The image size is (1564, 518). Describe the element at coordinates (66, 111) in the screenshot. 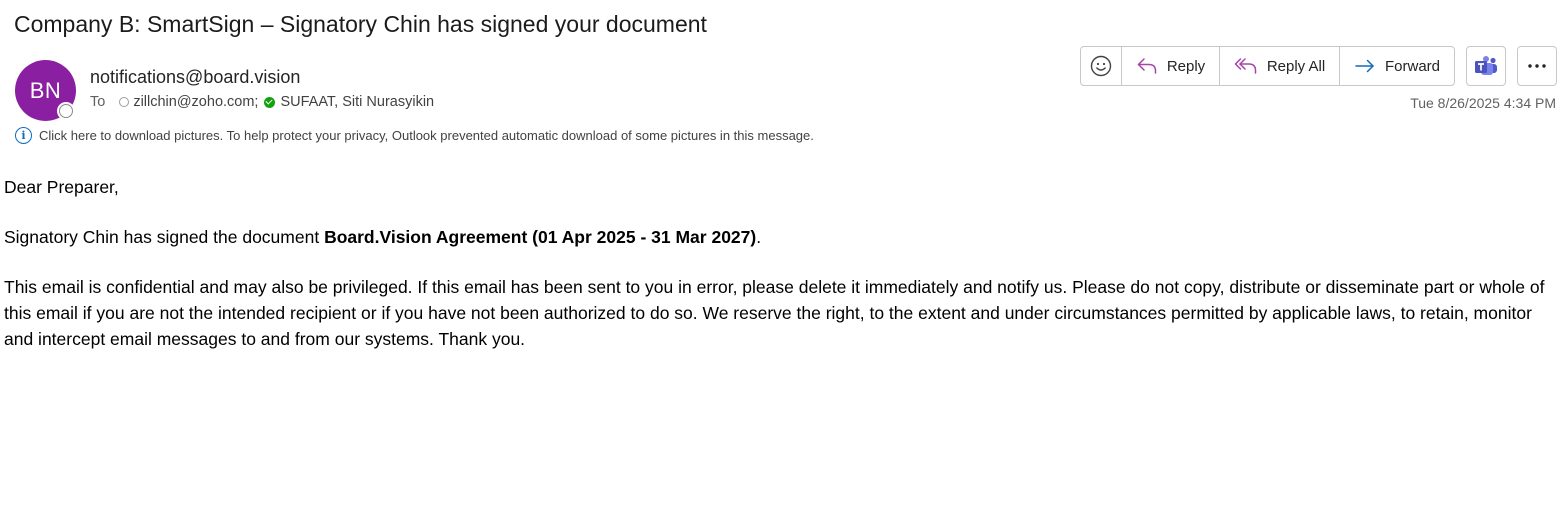

I see `presence-status-icon` at that location.